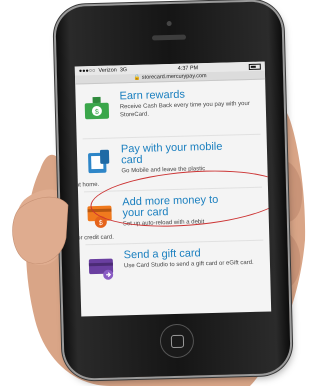 This screenshot has width=320, height=386. What do you see at coordinates (162, 254) in the screenshot?
I see `item-title: Send a gift card` at bounding box center [162, 254].